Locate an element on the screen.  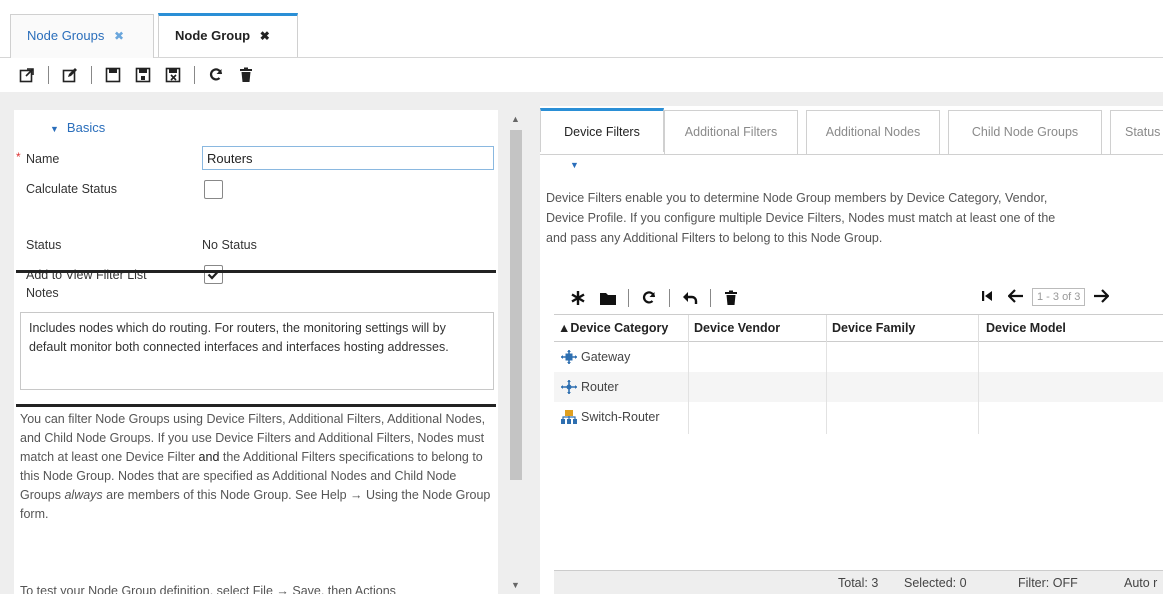
help-text-always: always is located at coordinates (83, 495).